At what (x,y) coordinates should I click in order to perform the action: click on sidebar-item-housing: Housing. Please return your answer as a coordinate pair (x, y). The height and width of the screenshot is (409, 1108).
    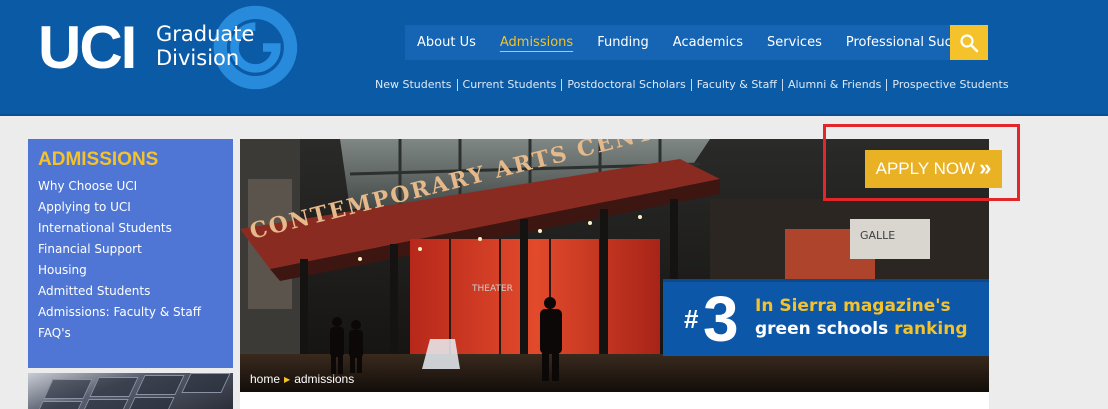
    Looking at the image, I should click on (130, 270).